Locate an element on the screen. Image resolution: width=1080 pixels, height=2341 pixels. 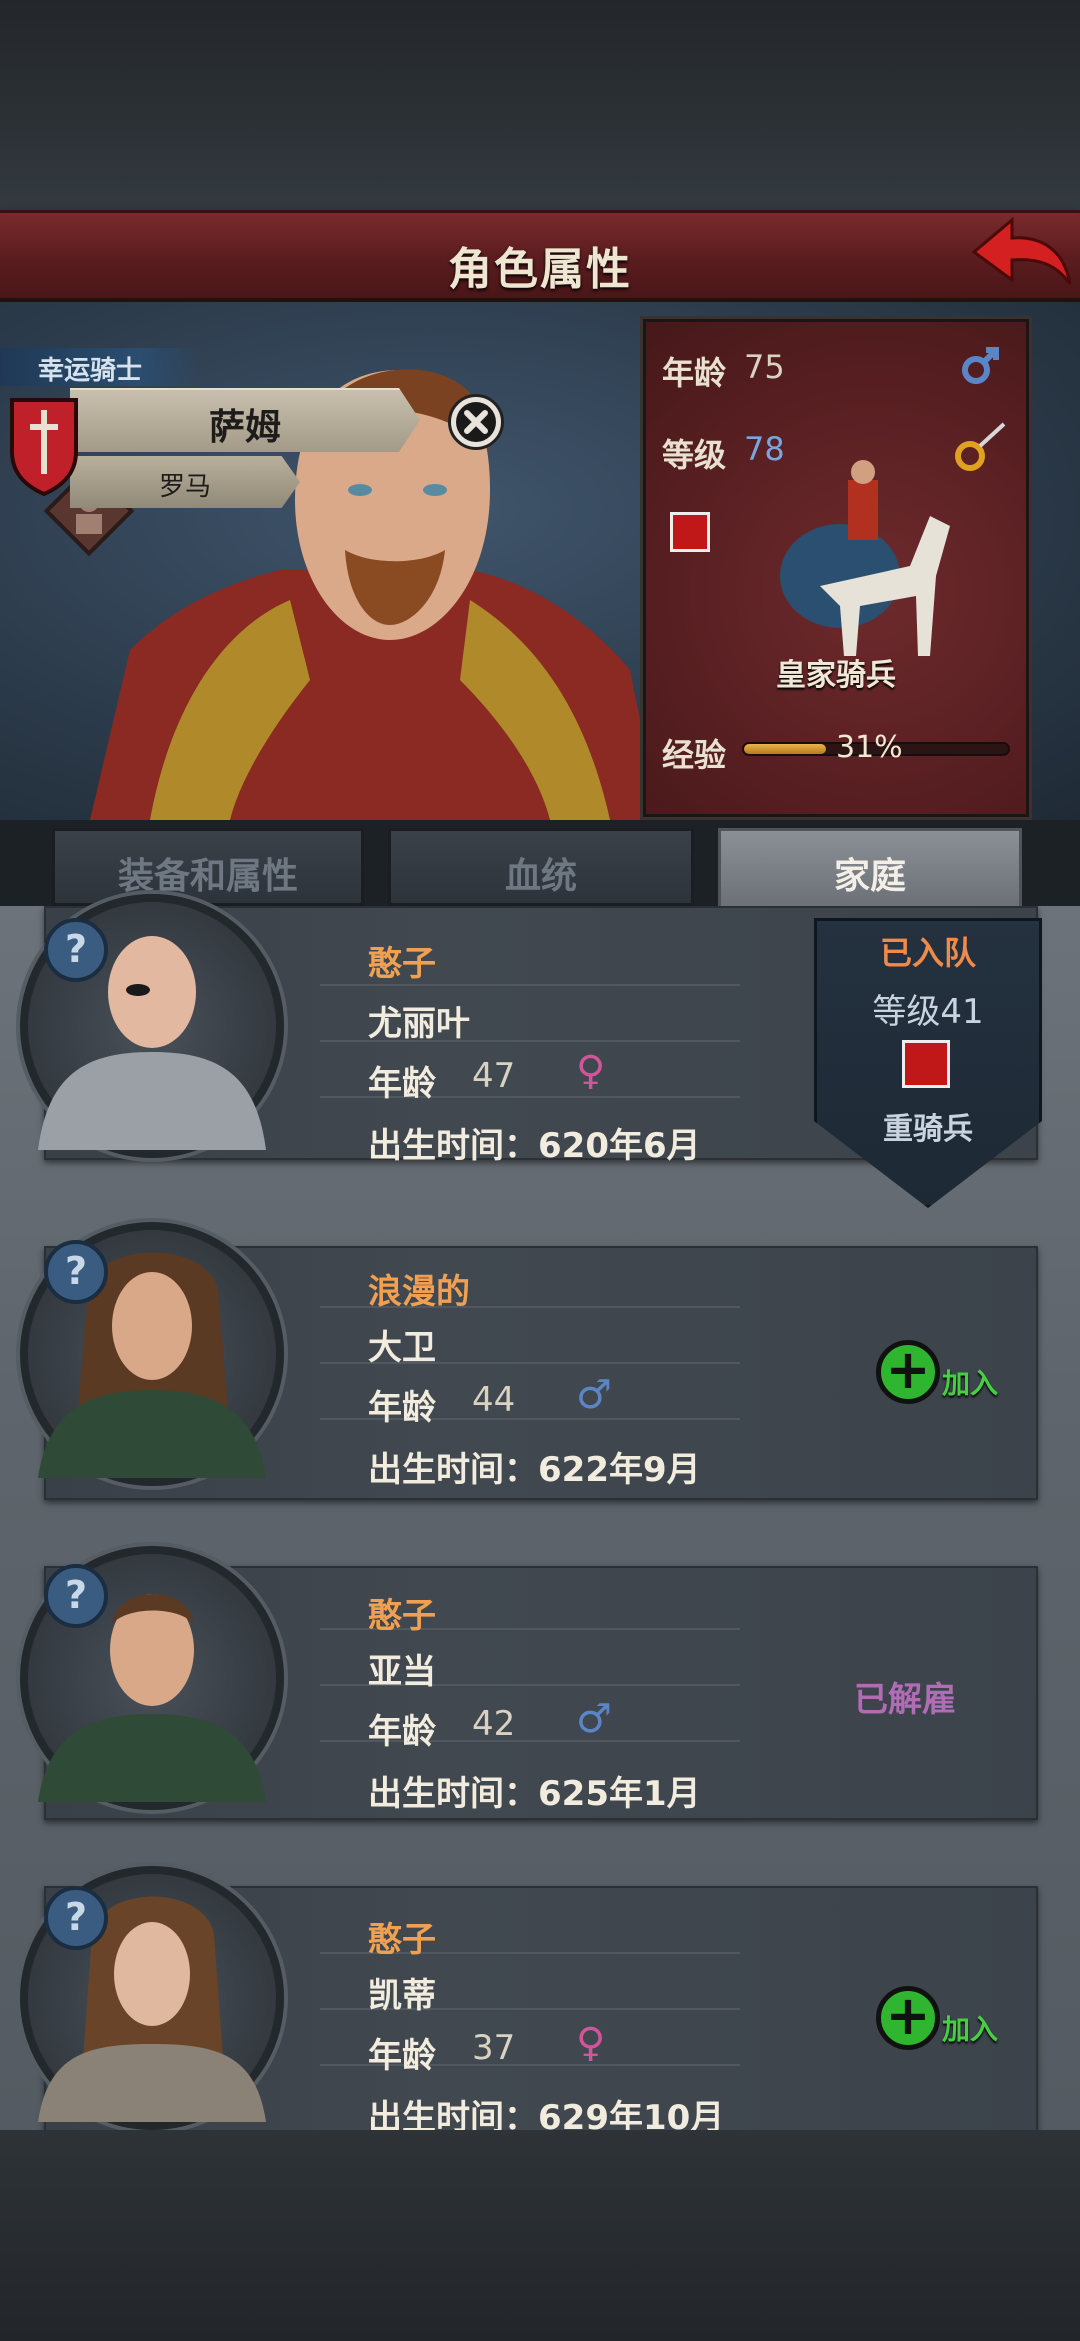
top-background is located at coordinates (540, 105).